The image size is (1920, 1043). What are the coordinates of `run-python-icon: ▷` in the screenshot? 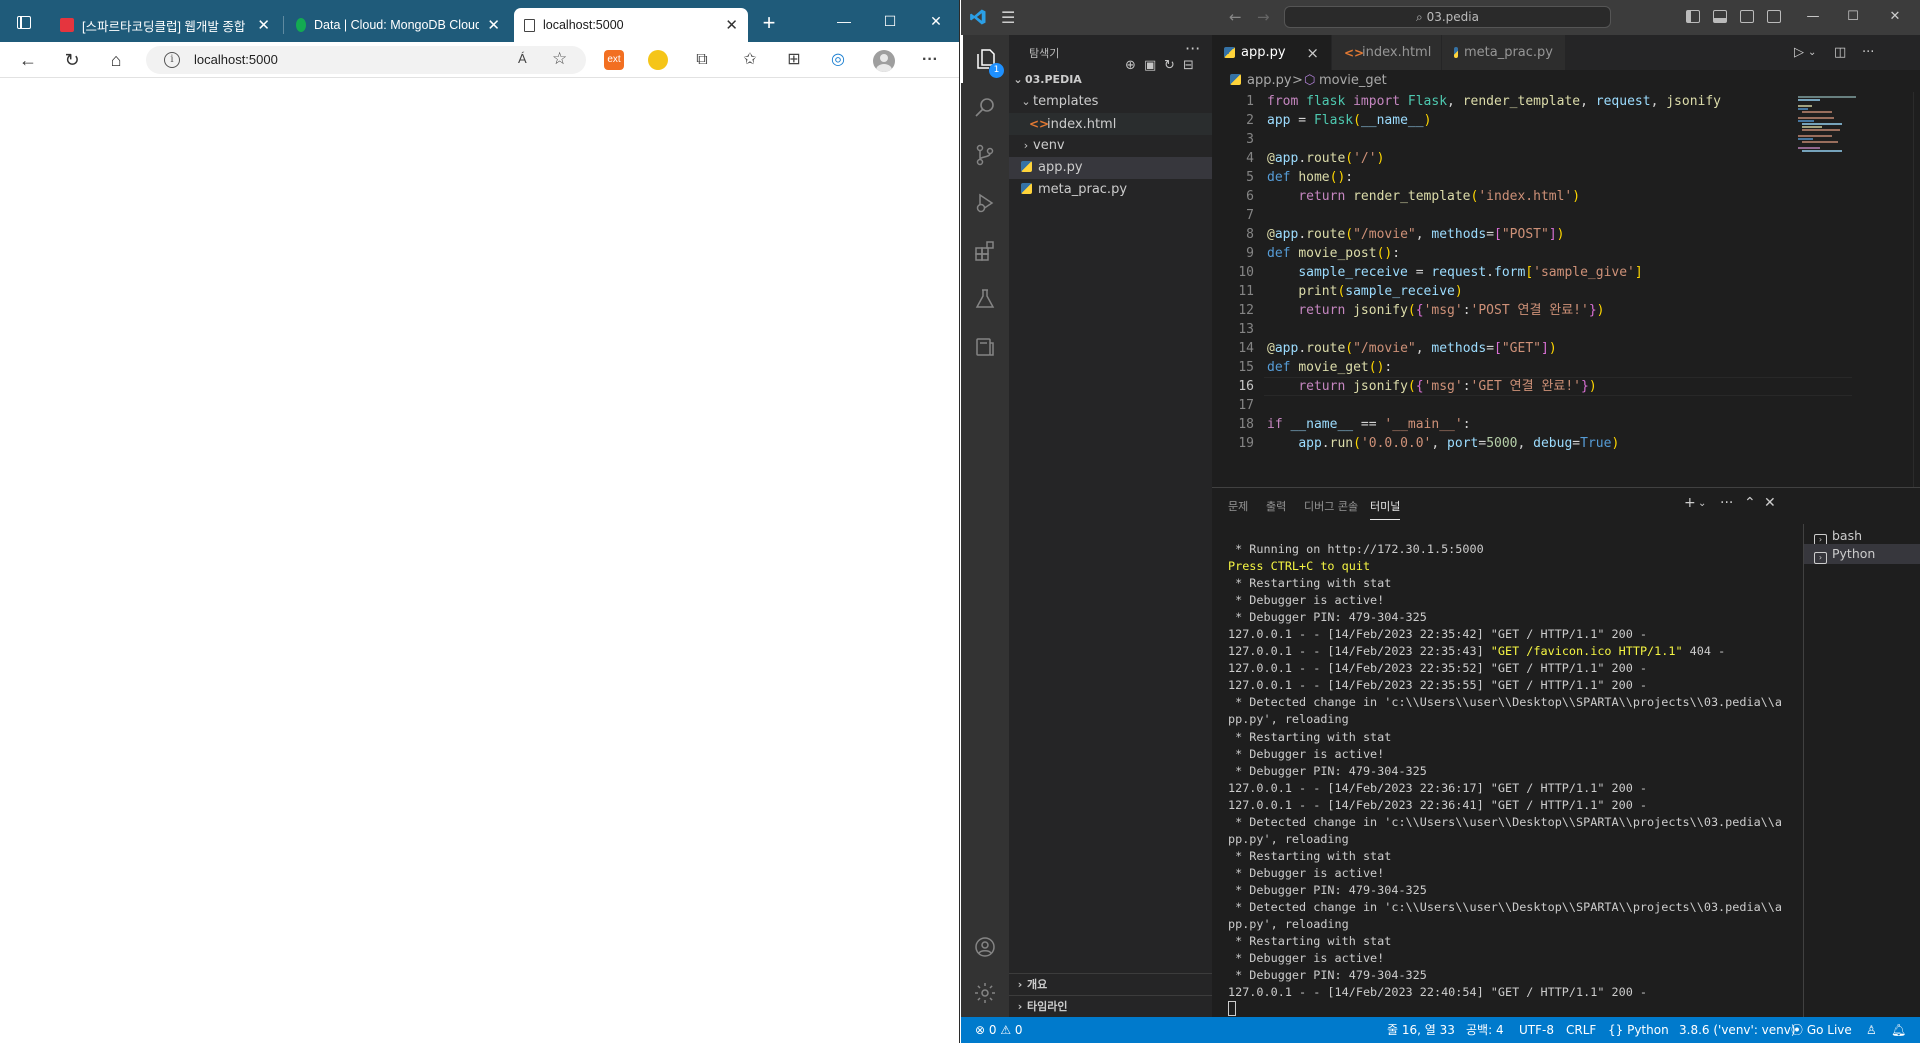 It's located at (1799, 52).